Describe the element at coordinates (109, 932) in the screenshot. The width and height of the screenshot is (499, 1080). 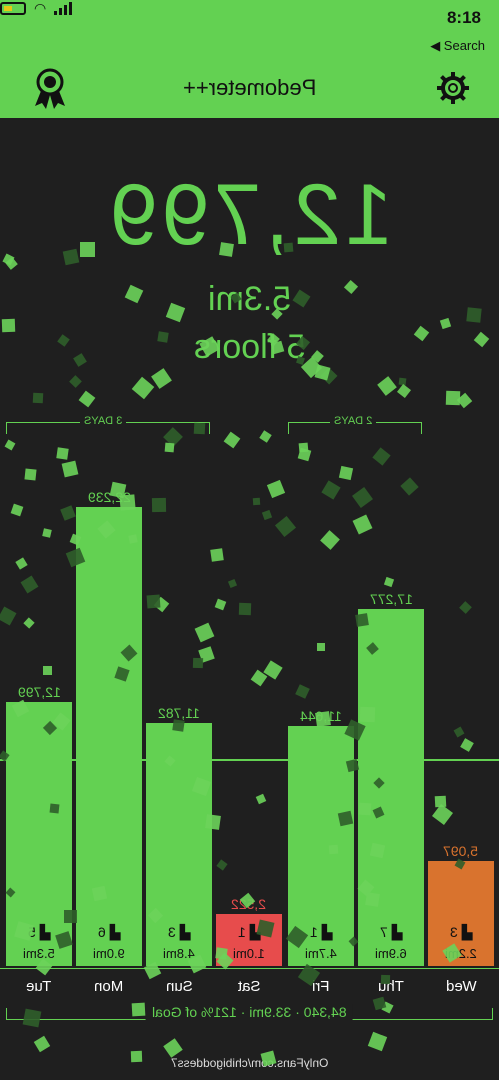
I see `bar-floors-label: ▟ 6` at that location.